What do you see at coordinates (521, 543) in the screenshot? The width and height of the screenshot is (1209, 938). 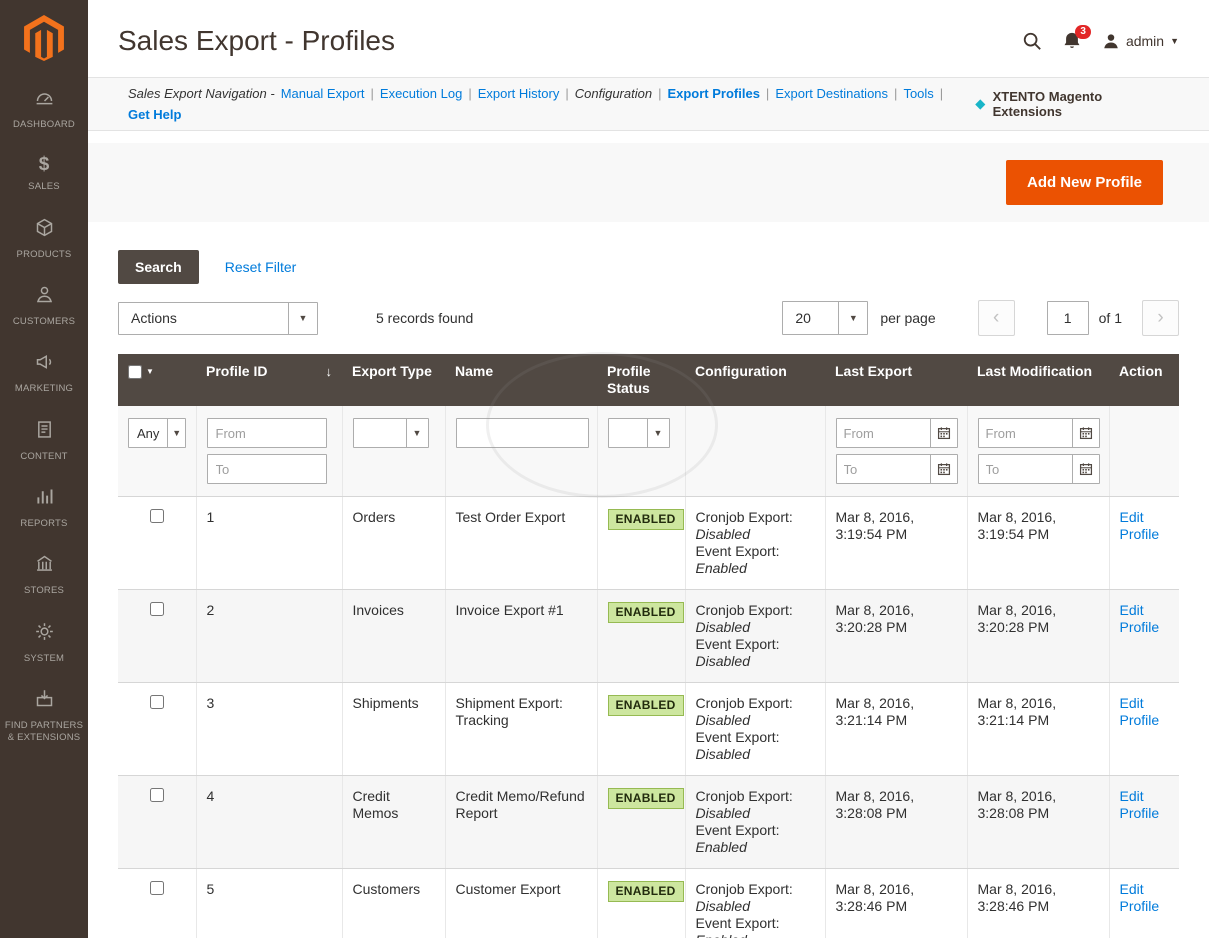 I see `cell-name: Test Order Export` at bounding box center [521, 543].